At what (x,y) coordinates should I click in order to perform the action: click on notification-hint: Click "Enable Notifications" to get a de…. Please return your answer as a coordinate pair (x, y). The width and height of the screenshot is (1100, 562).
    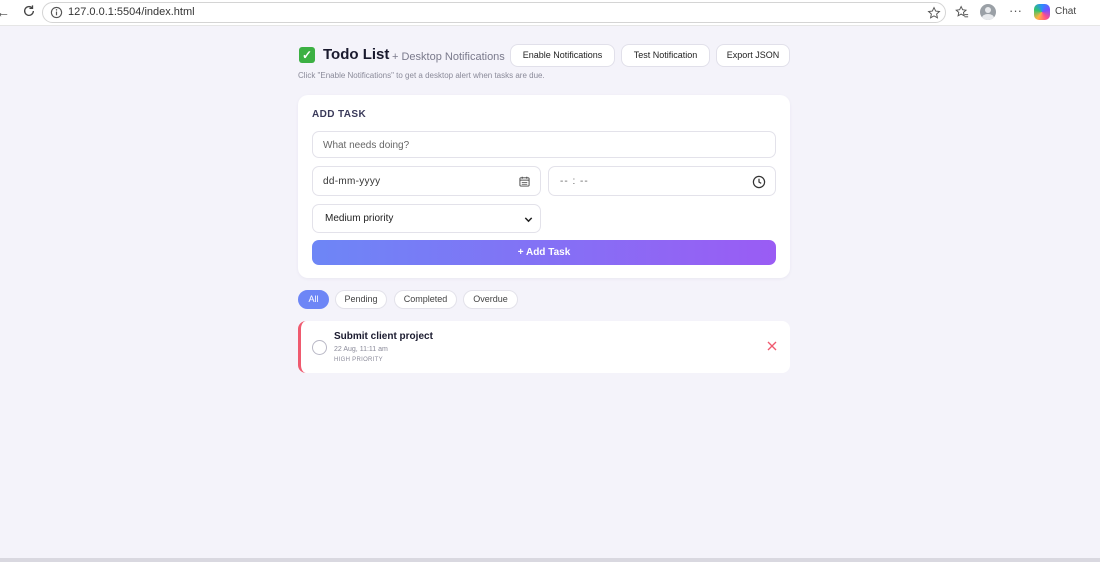
    Looking at the image, I should click on (421, 75).